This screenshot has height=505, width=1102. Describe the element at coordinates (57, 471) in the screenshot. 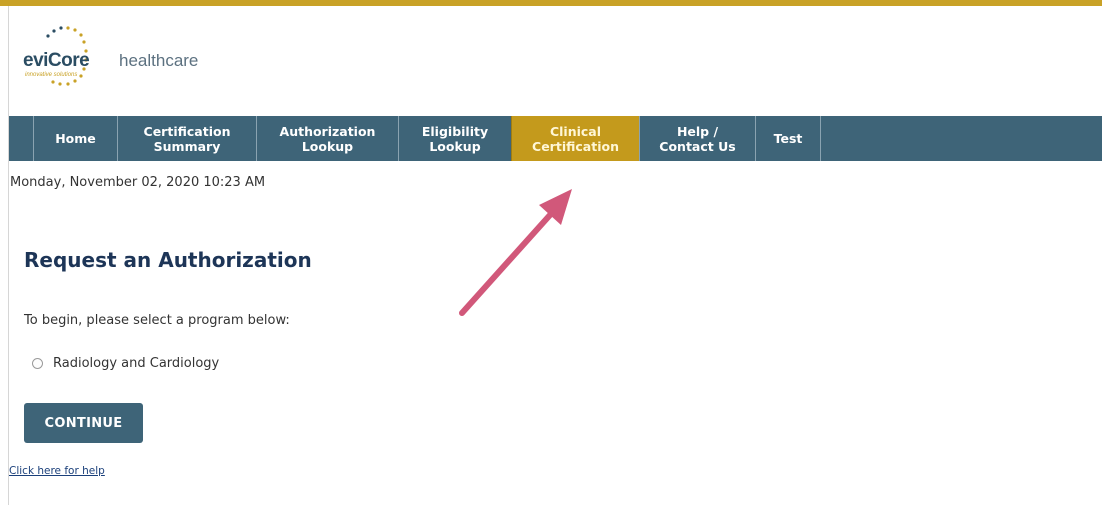

I see `help-link: Click here for help` at that location.